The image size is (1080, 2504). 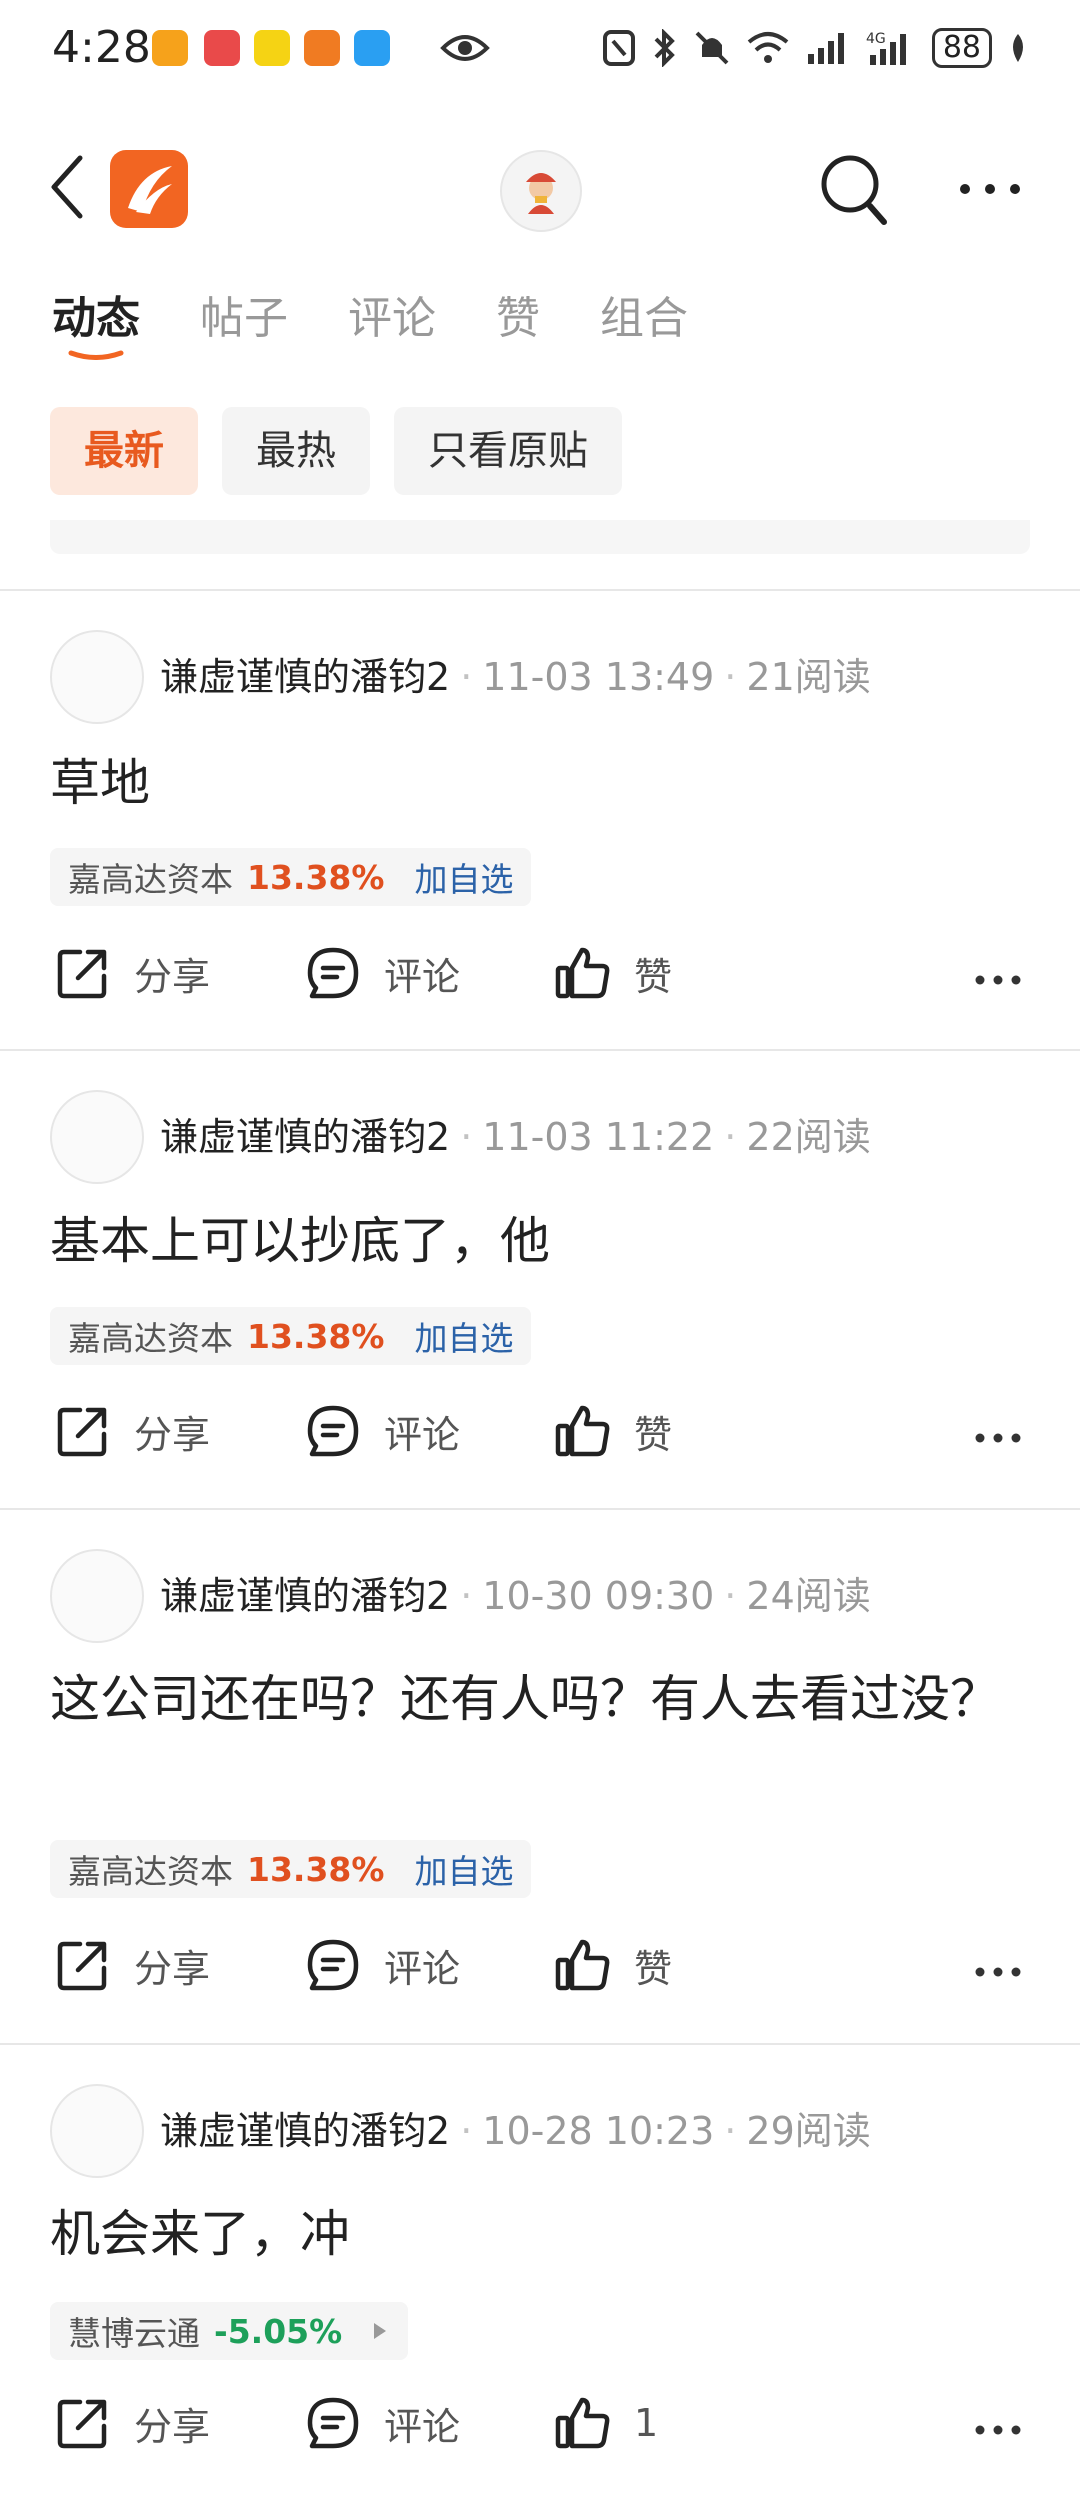 What do you see at coordinates (886, 48) in the screenshot?
I see `signal-4g-icon: 4G` at bounding box center [886, 48].